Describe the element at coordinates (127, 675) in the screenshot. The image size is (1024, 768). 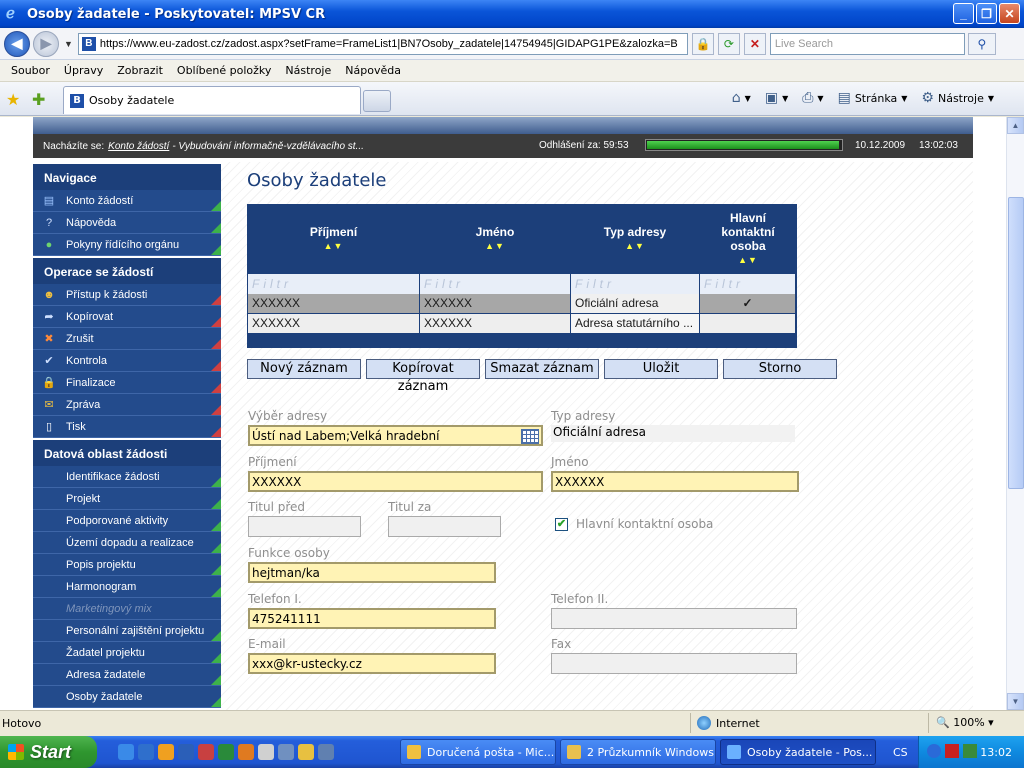
I see `sidebar-item-adresa: Adresa žadatele` at that location.